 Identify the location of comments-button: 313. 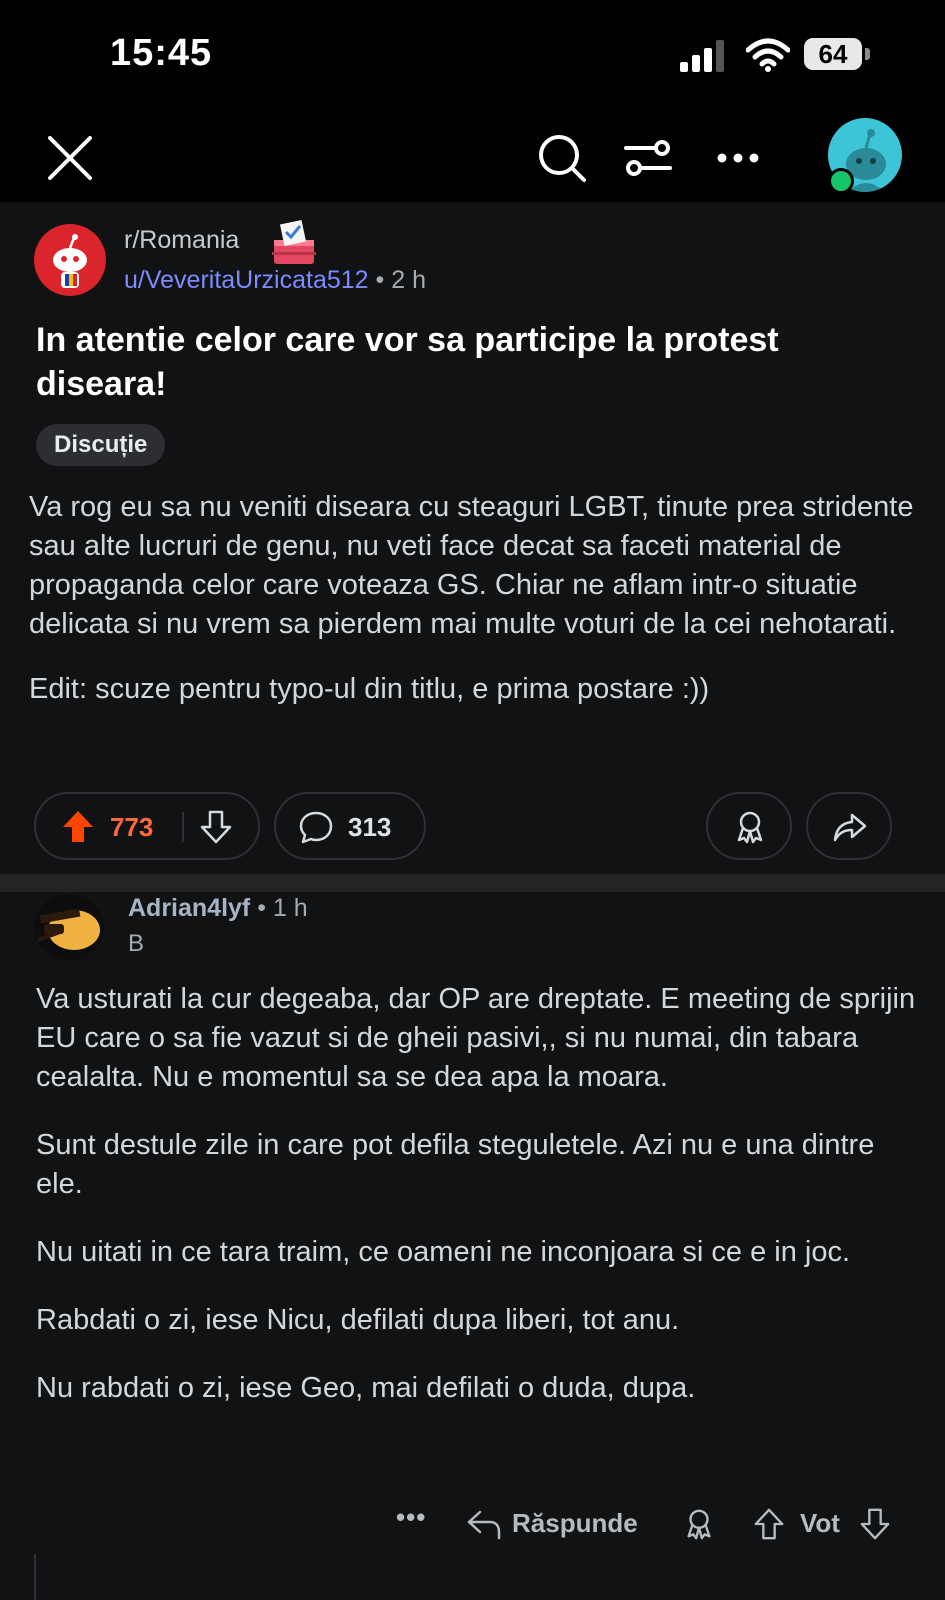
(350, 826).